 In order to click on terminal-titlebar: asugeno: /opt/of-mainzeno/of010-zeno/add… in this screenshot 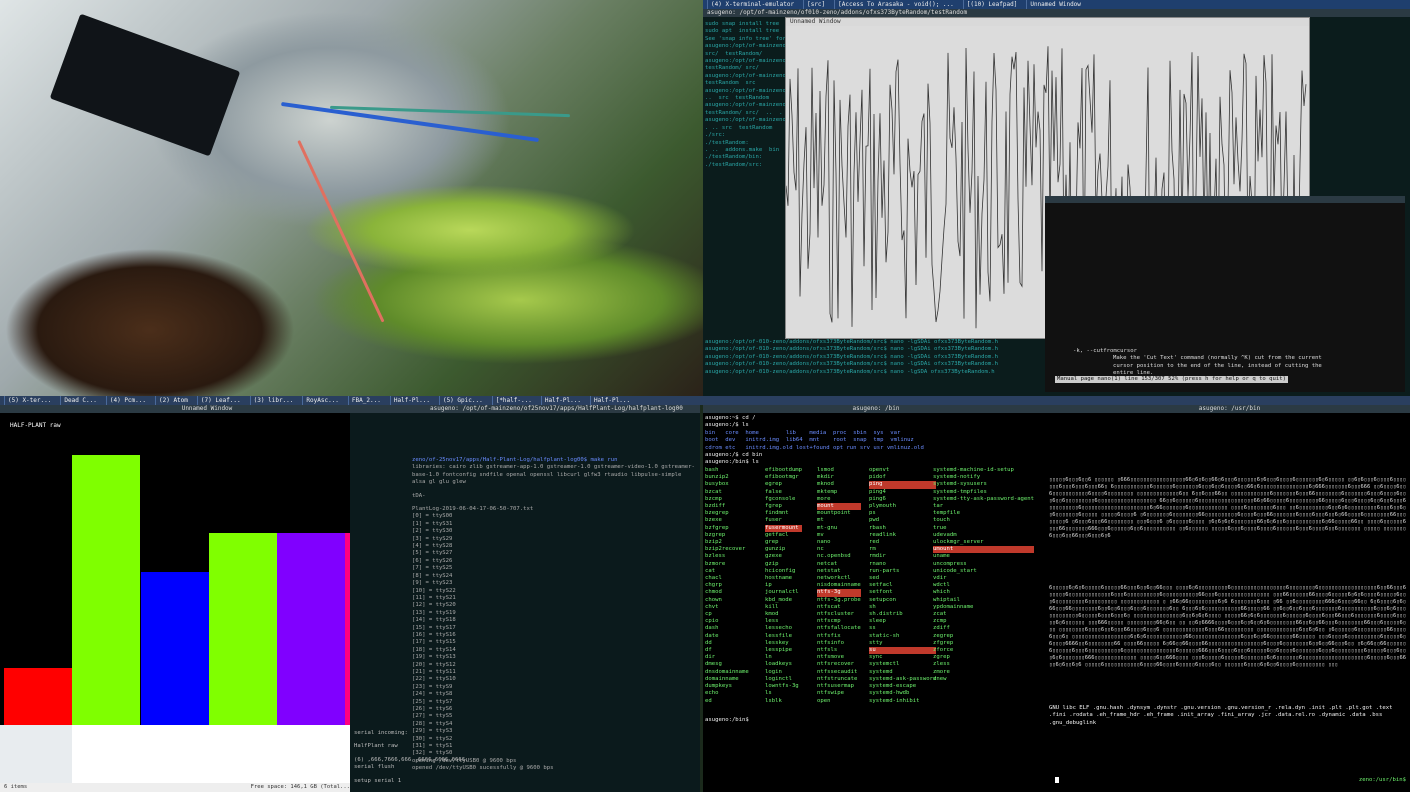, I will do `click(1056, 13)`.